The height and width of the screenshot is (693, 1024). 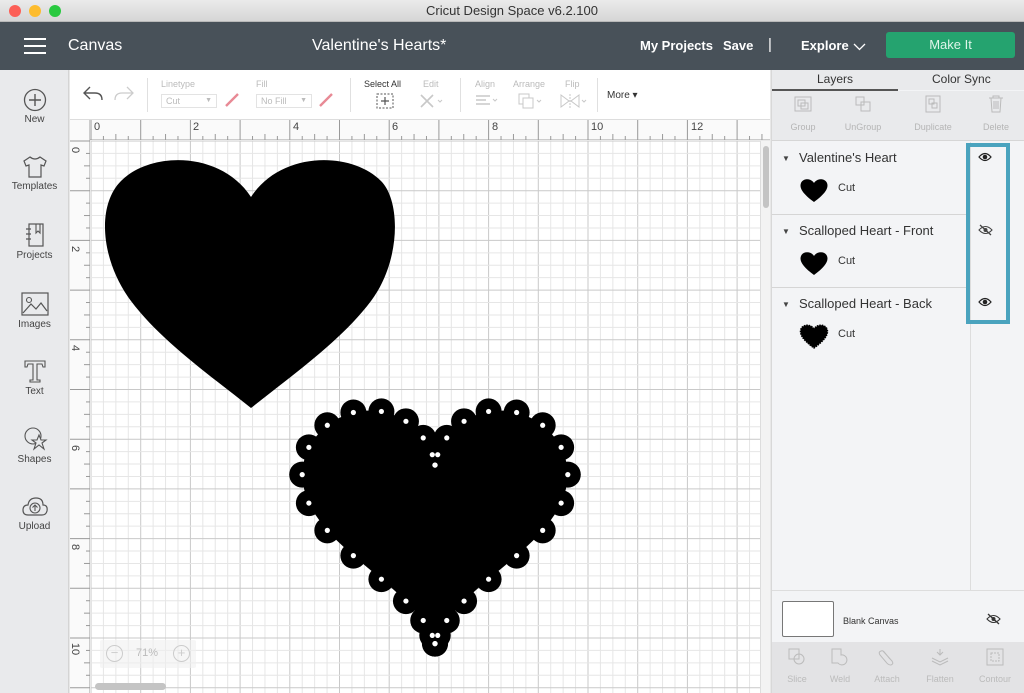 I want to click on ruler-tick-label: 6, so click(x=395, y=127).